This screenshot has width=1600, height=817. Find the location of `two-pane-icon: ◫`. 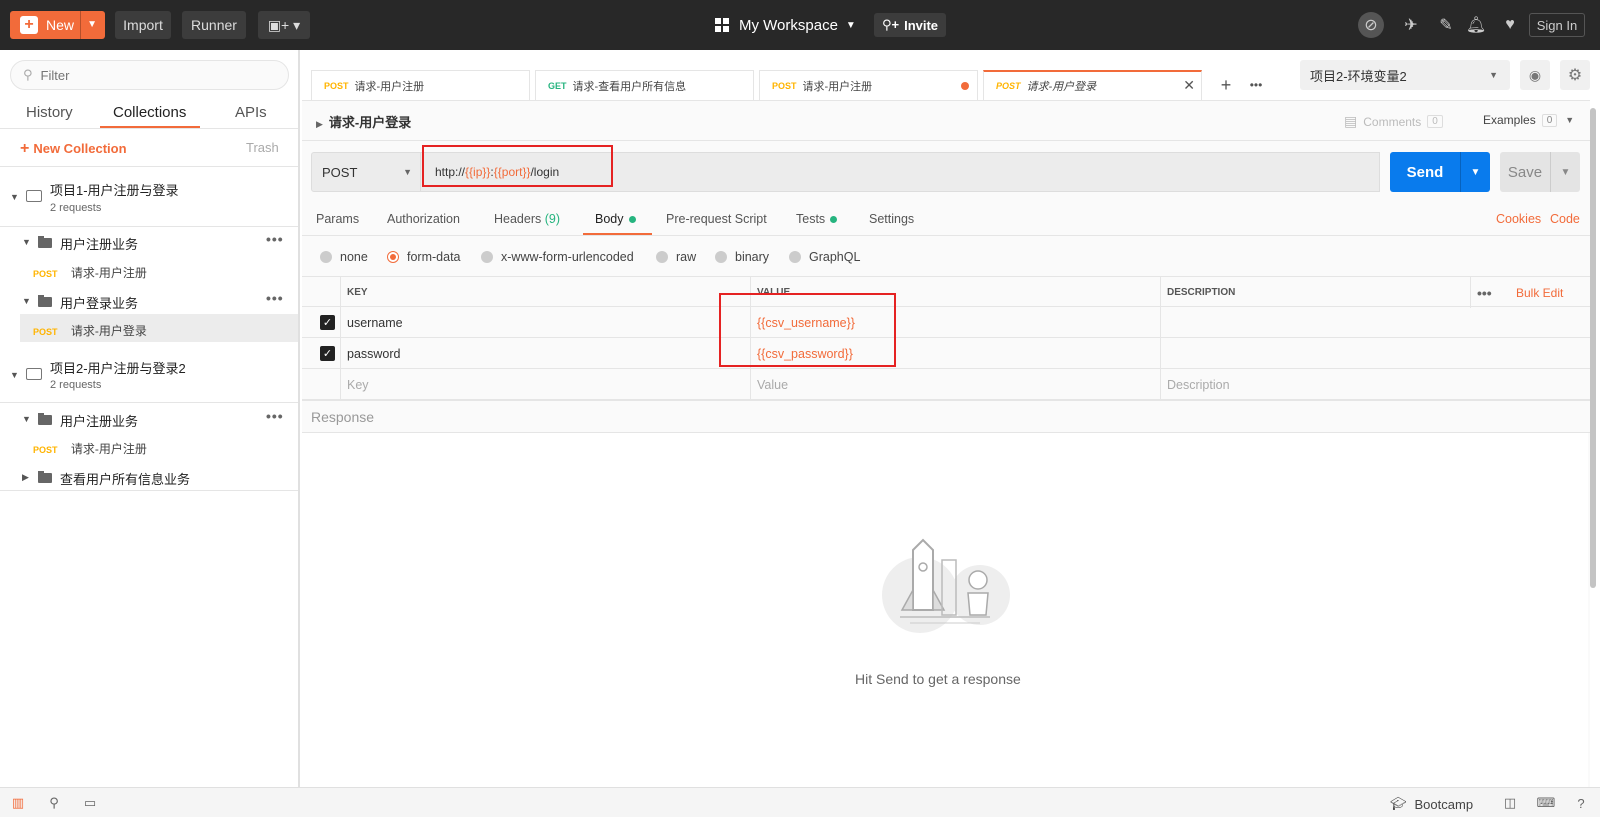

two-pane-icon: ◫ is located at coordinates (1510, 803).